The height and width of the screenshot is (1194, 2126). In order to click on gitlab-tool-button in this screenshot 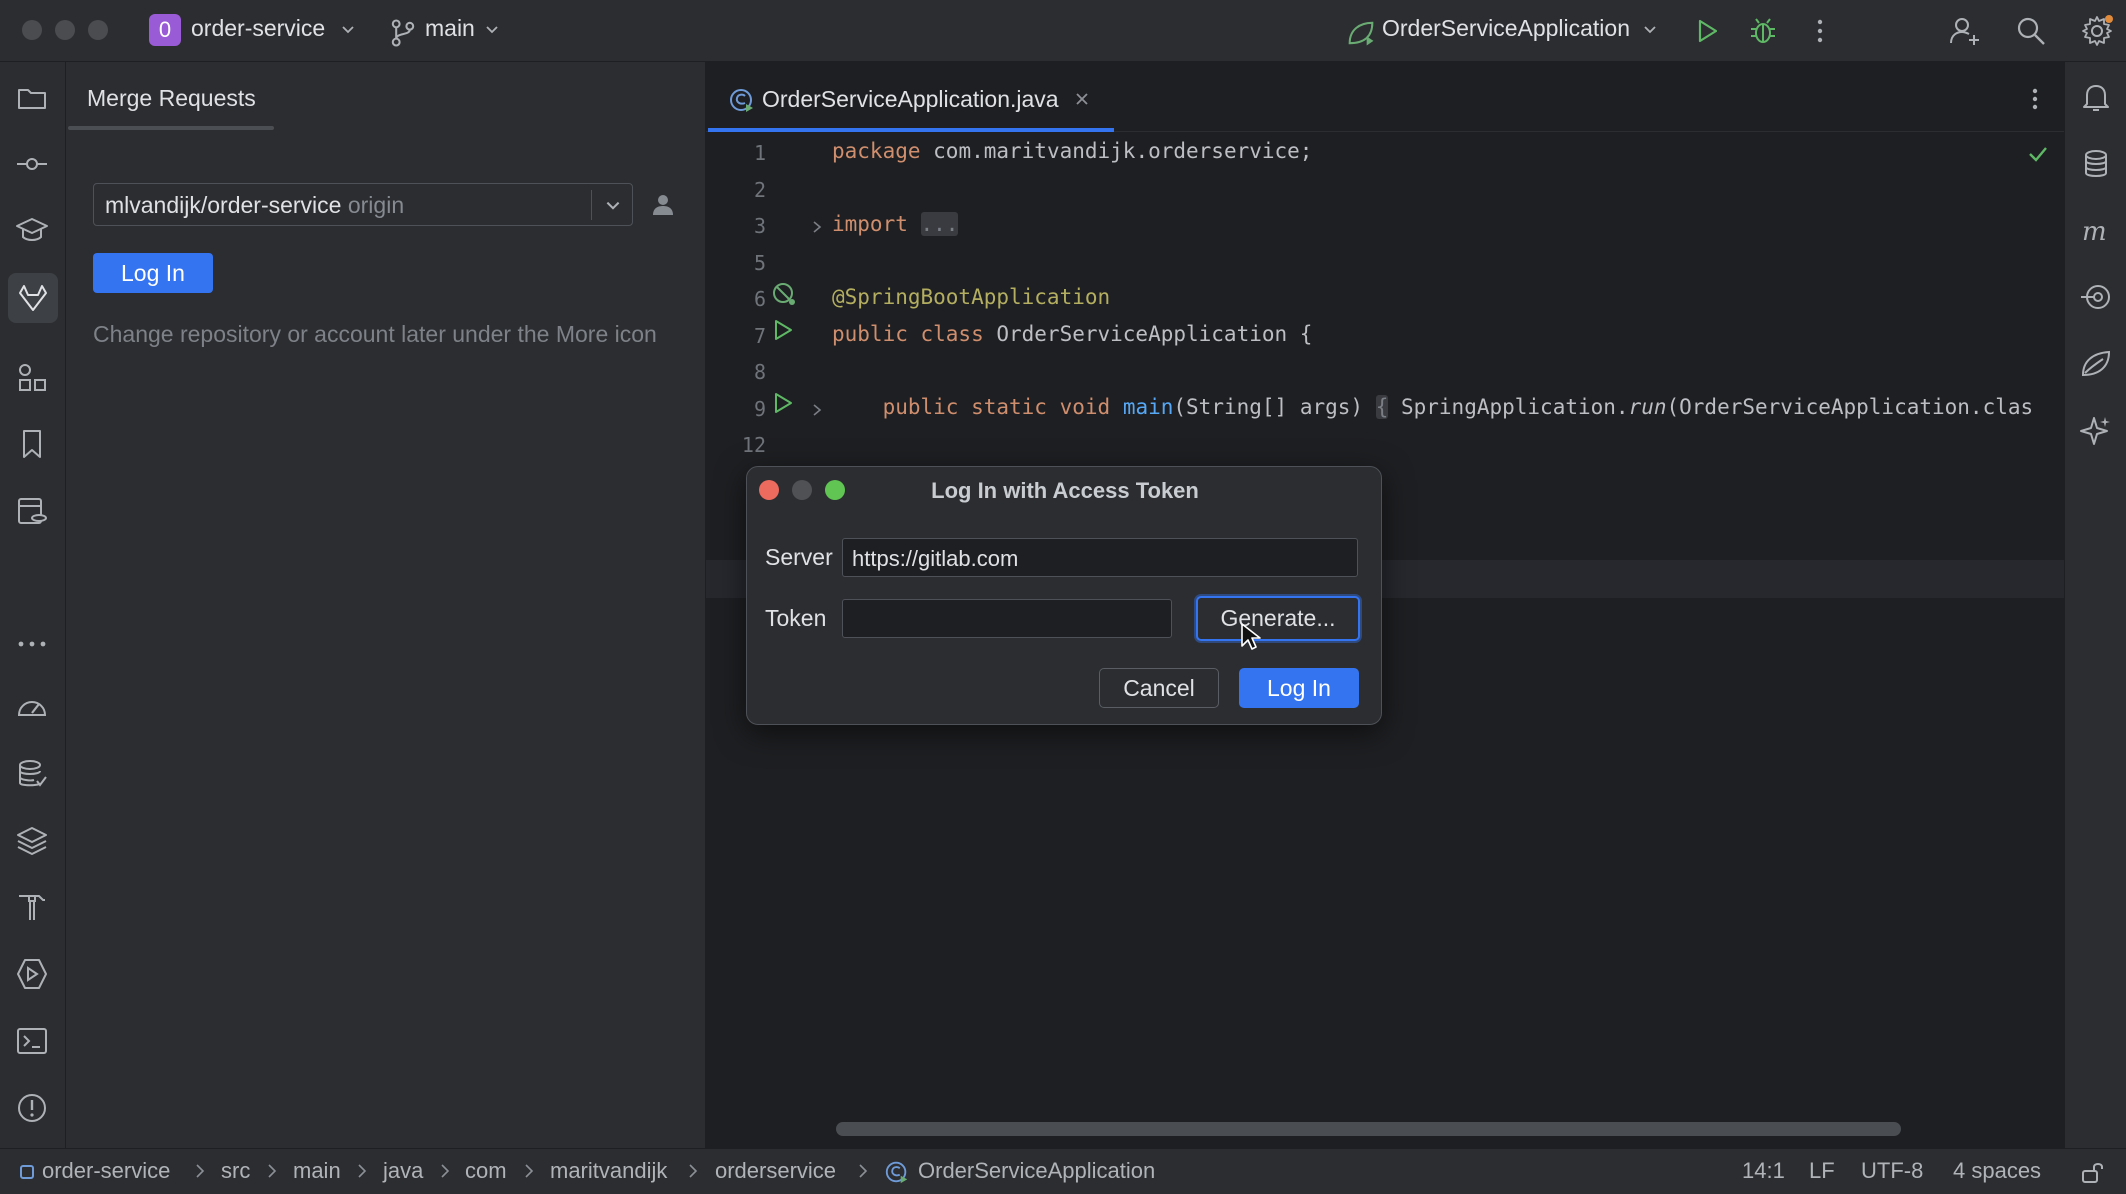, I will do `click(33, 298)`.